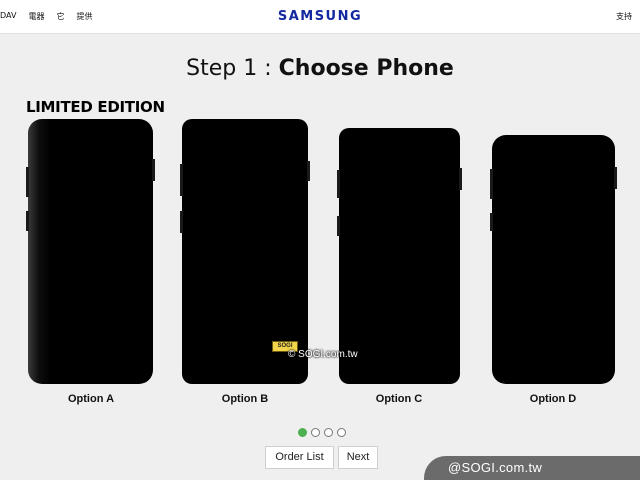 The height and width of the screenshot is (480, 640). What do you see at coordinates (91, 399) in the screenshot?
I see `option-a-label: Option A` at bounding box center [91, 399].